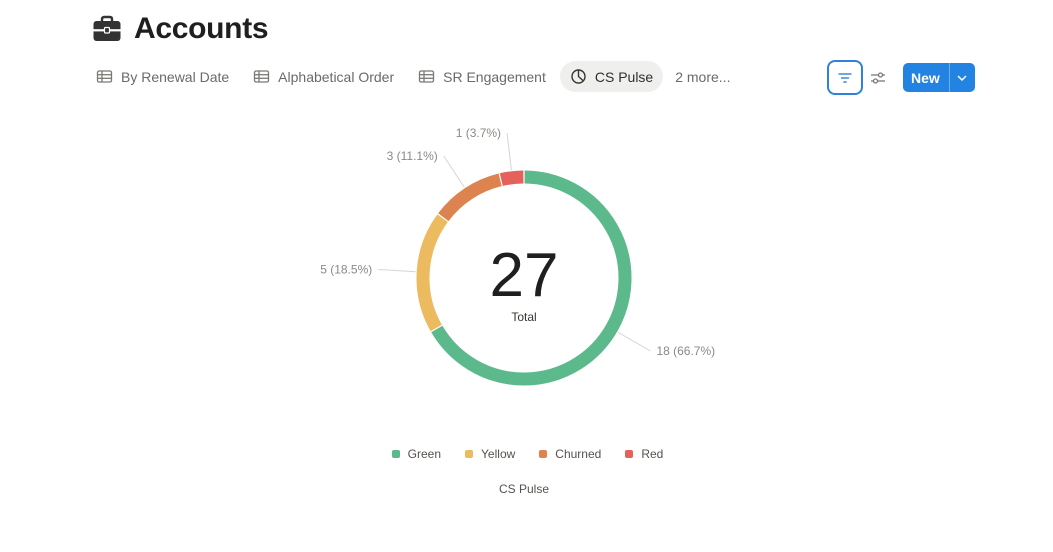 This screenshot has width=1053, height=552. What do you see at coordinates (511, 178) in the screenshot?
I see `slice-red` at bounding box center [511, 178].